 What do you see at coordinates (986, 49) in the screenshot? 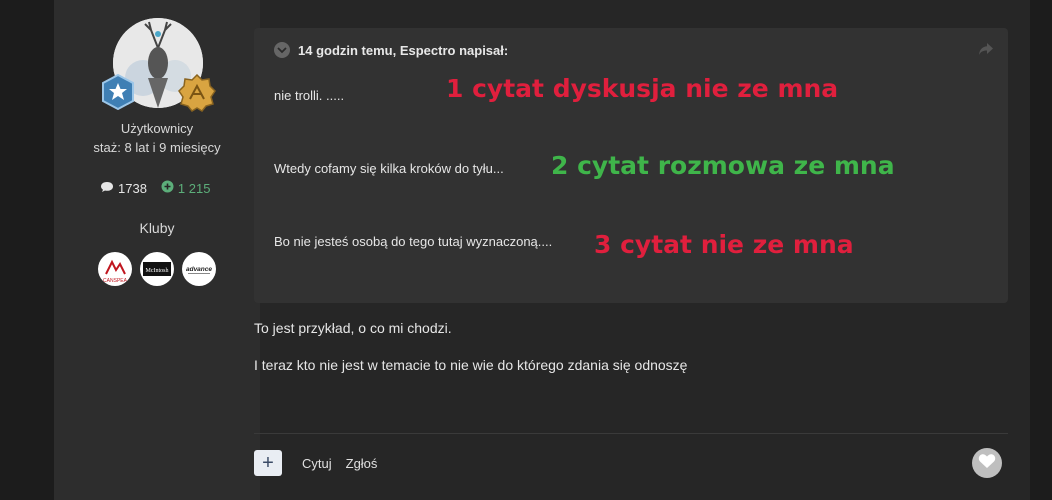
I see `share-icon` at bounding box center [986, 49].